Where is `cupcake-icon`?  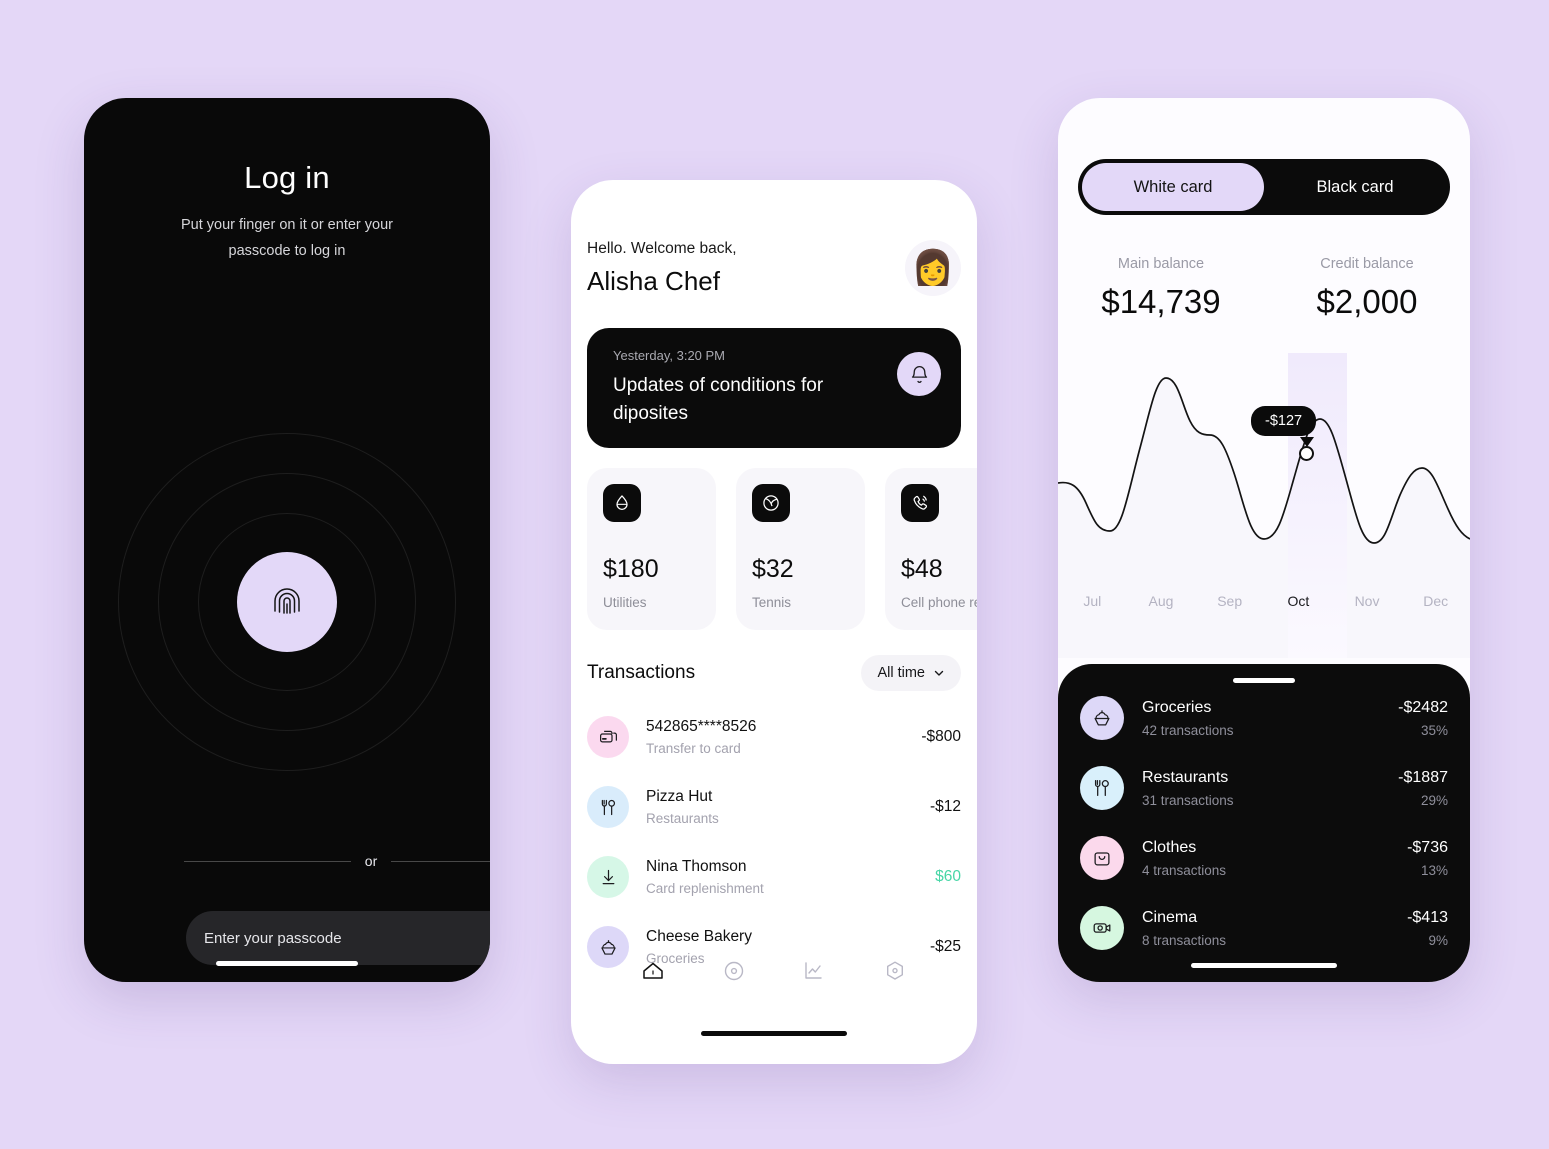 cupcake-icon is located at coordinates (1102, 718).